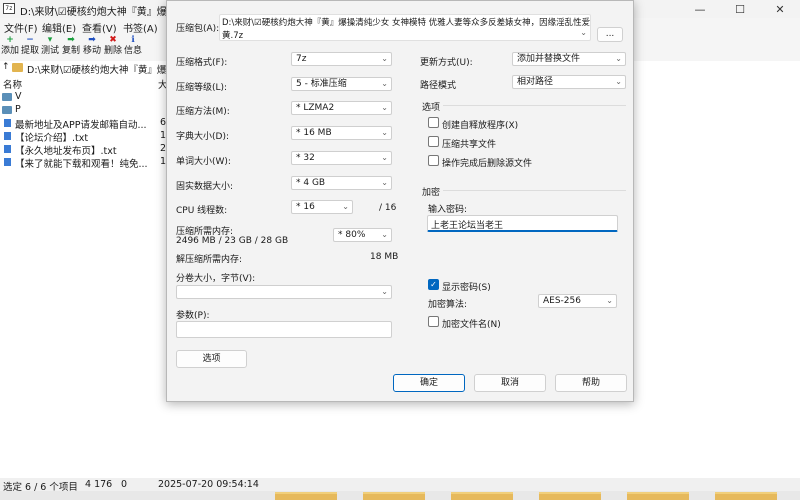 The width and height of the screenshot is (800, 500). What do you see at coordinates (9, 8) in the screenshot?
I see `app-icon: 7z` at bounding box center [9, 8].